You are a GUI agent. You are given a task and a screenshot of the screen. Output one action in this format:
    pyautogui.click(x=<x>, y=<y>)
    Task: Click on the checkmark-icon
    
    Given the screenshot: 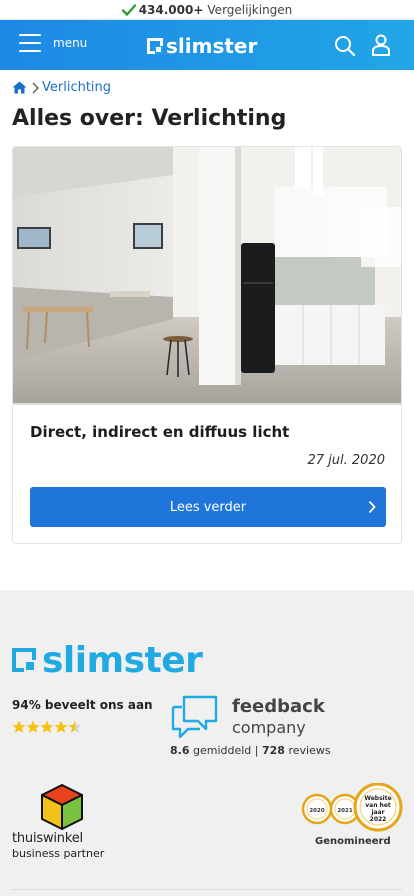 What is the action you would take?
    pyautogui.click(x=128, y=9)
    